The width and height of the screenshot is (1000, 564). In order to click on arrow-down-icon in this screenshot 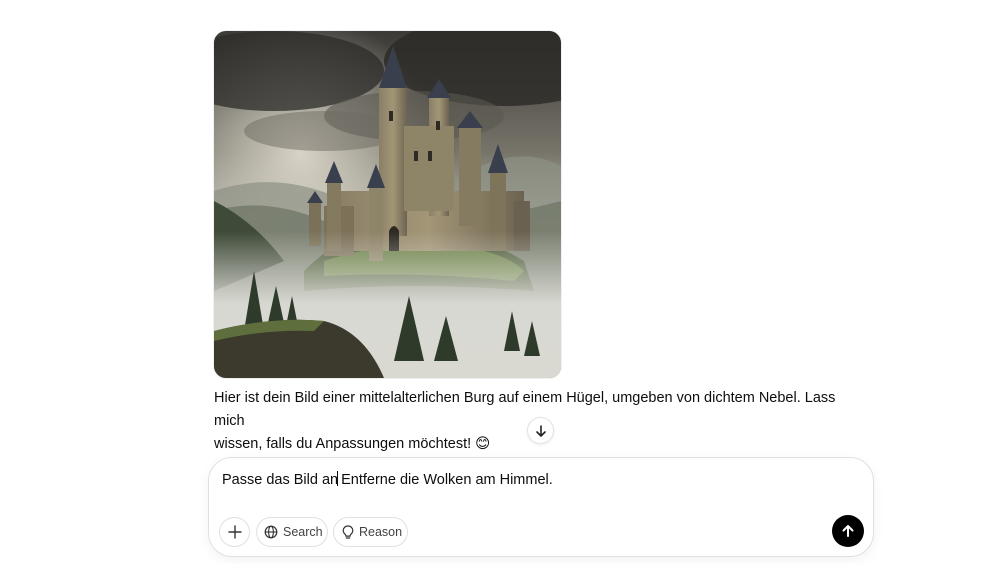, I will do `click(541, 431)`.